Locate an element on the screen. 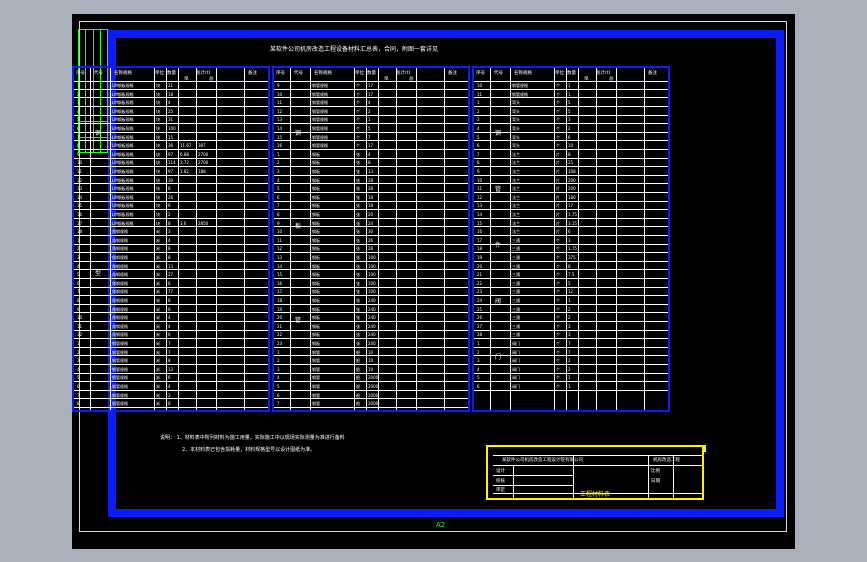 The image size is (867, 562). table-row: 15 钢板 张 100 is located at coordinates (371, 275).